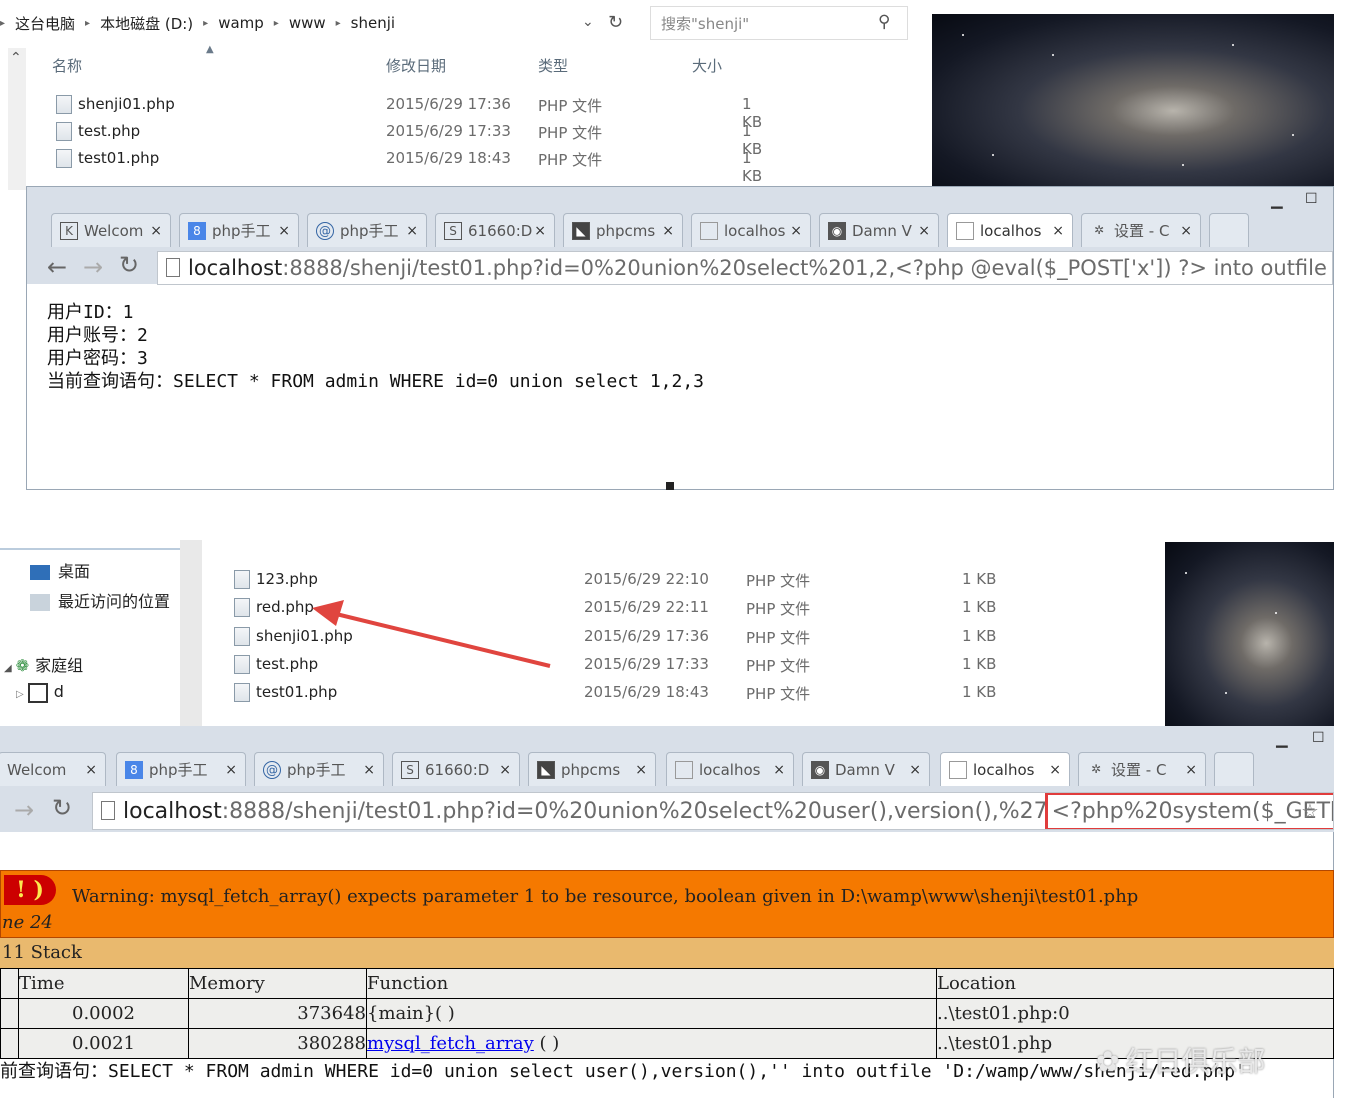 The image size is (1348, 1116). What do you see at coordinates (581, 230) in the screenshot?
I see `page-icon: ◣` at bounding box center [581, 230].